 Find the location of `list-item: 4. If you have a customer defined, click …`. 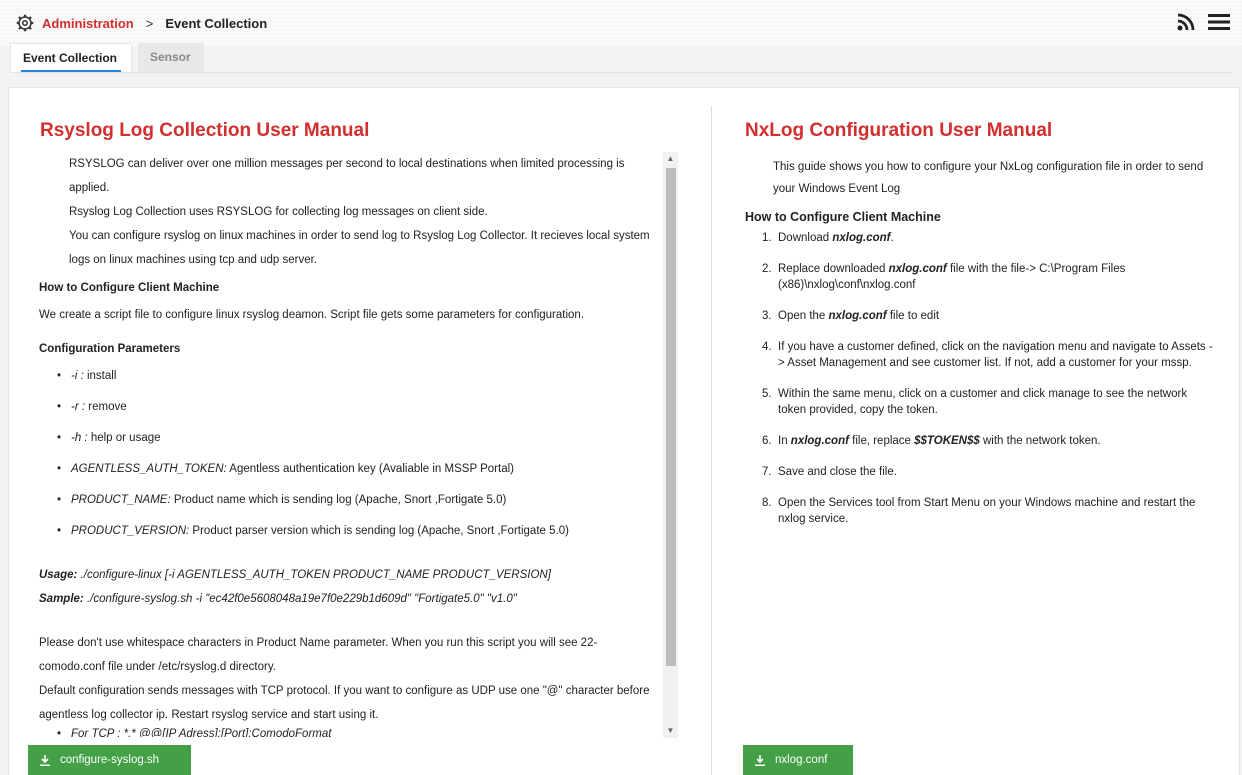

list-item: 4. If you have a customer defined, click … is located at coordinates (987, 355).